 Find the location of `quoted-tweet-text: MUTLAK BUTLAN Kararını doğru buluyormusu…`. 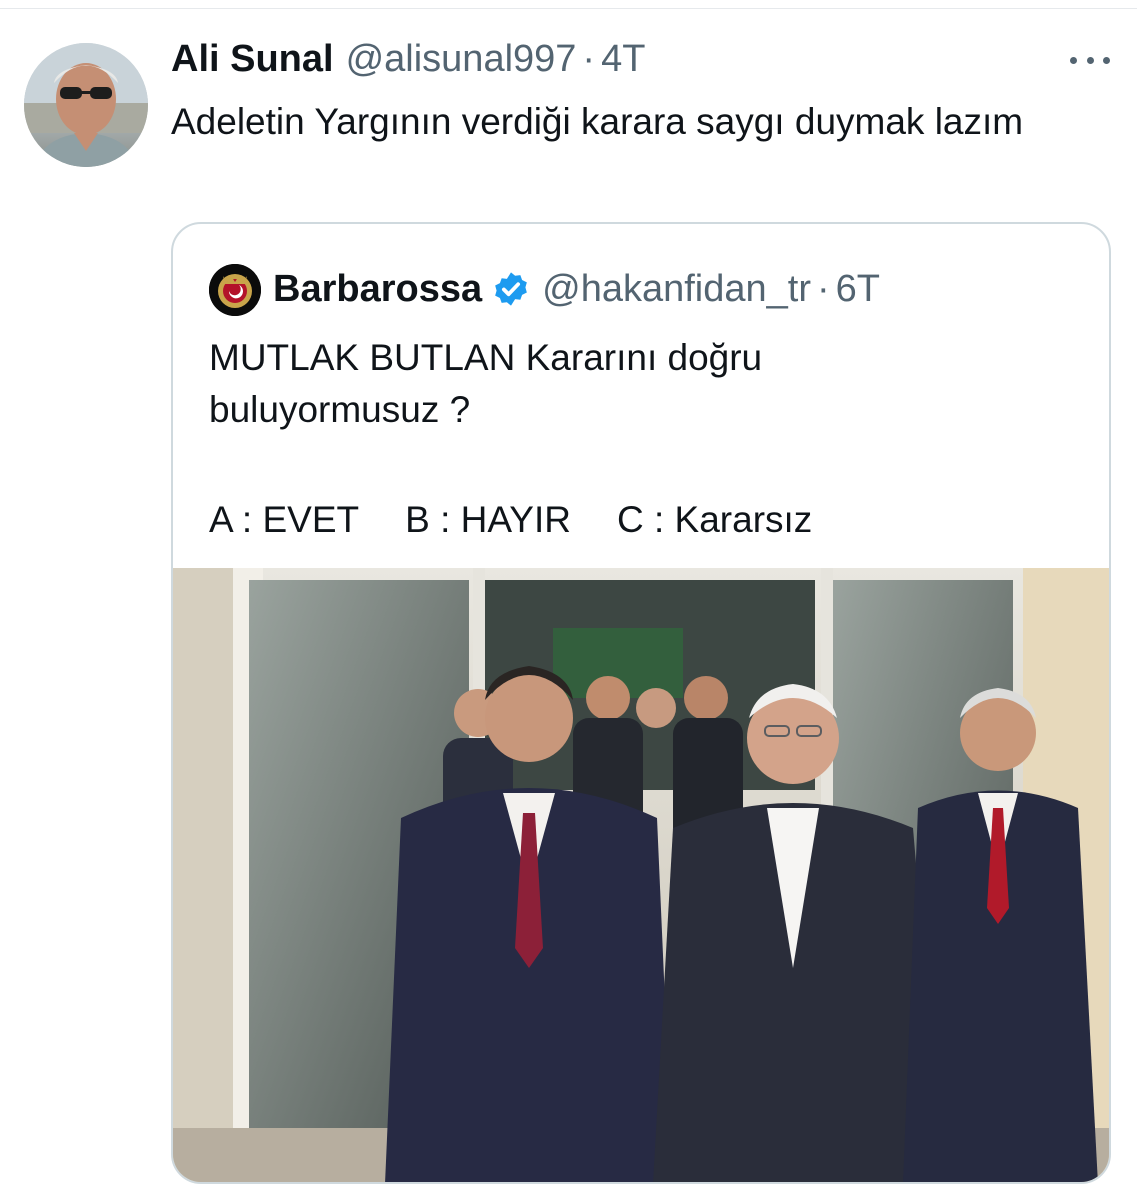

quoted-tweet-text: MUTLAK BUTLAN Kararını doğru buluyormusu… is located at coordinates (644, 384).